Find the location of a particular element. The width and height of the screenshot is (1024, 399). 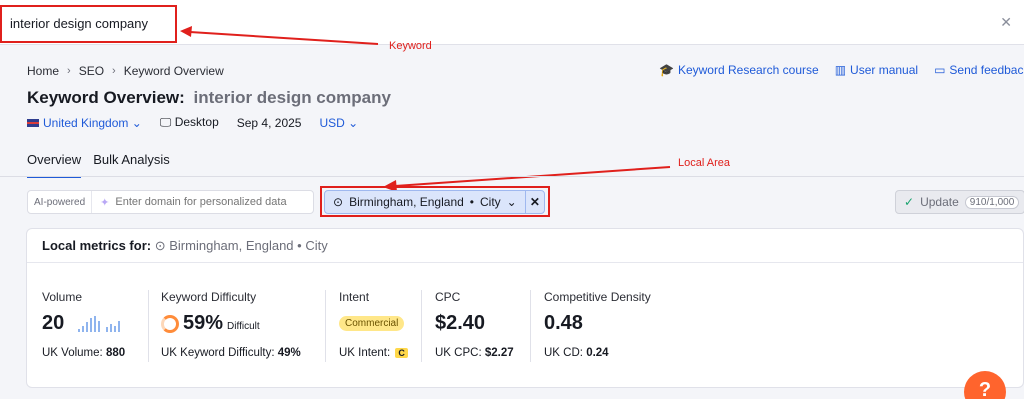

keyword-annotation: Keyword is located at coordinates (410, 46).